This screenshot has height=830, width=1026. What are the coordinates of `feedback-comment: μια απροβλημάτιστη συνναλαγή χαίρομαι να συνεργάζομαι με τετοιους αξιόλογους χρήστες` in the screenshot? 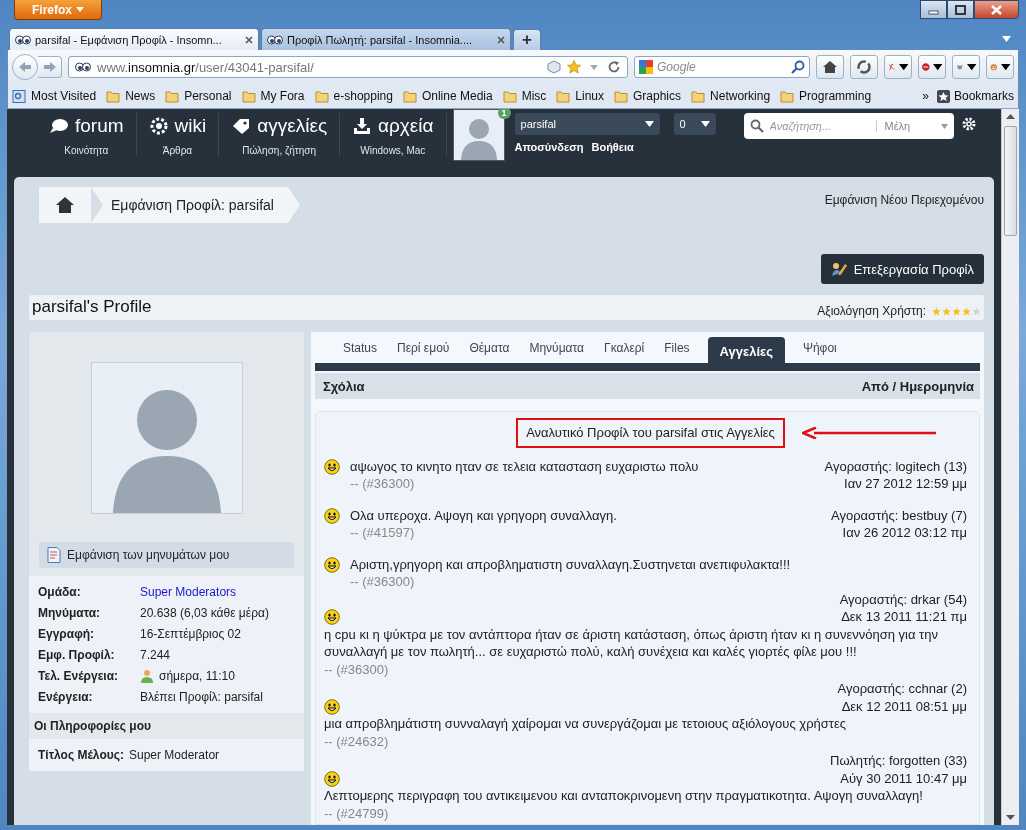 It's located at (585, 724).